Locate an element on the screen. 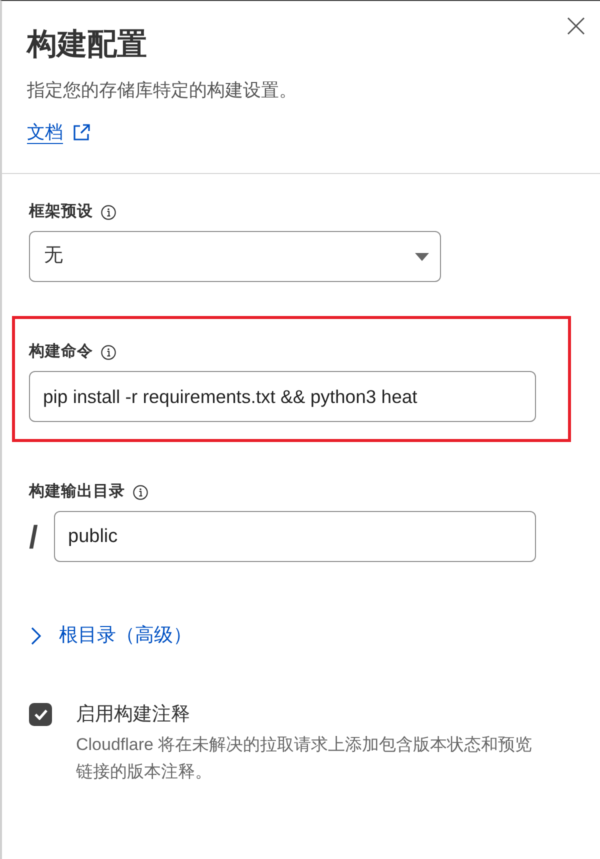  close-button is located at coordinates (576, 26).